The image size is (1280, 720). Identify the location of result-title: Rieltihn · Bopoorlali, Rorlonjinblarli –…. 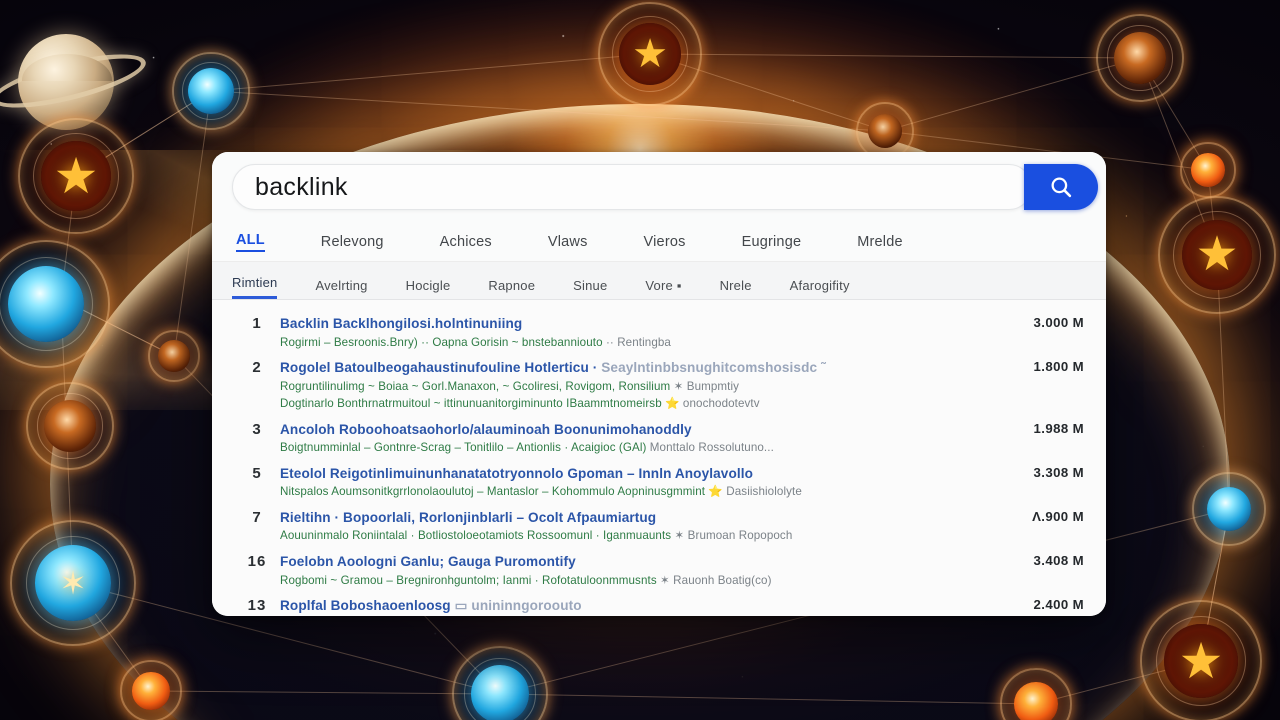
(638, 518).